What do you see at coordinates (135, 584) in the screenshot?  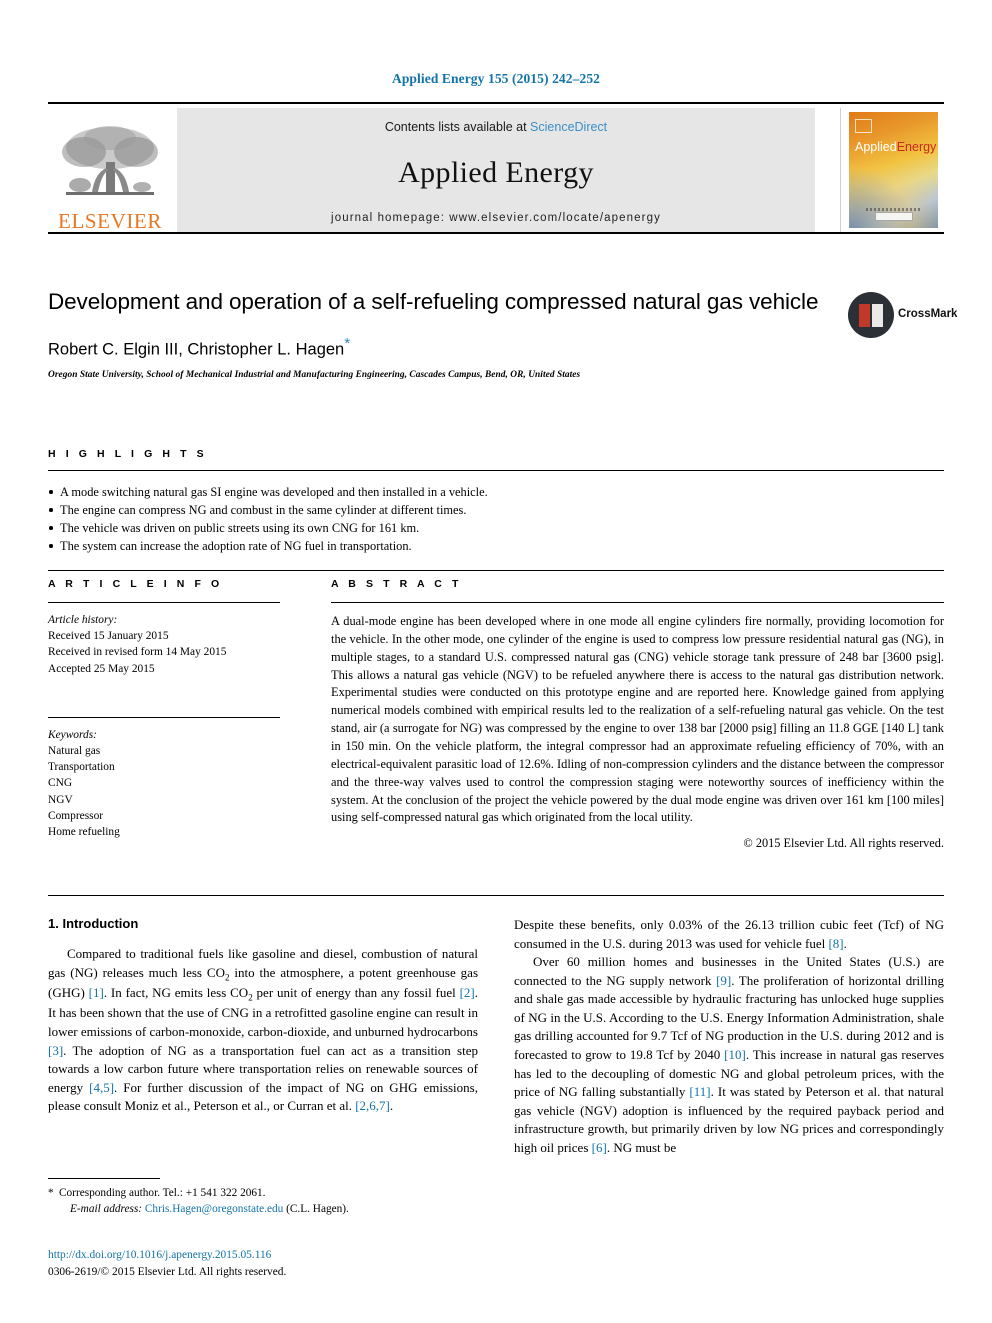 I see `article-info-heading: A R T I C L E I N F O` at bounding box center [135, 584].